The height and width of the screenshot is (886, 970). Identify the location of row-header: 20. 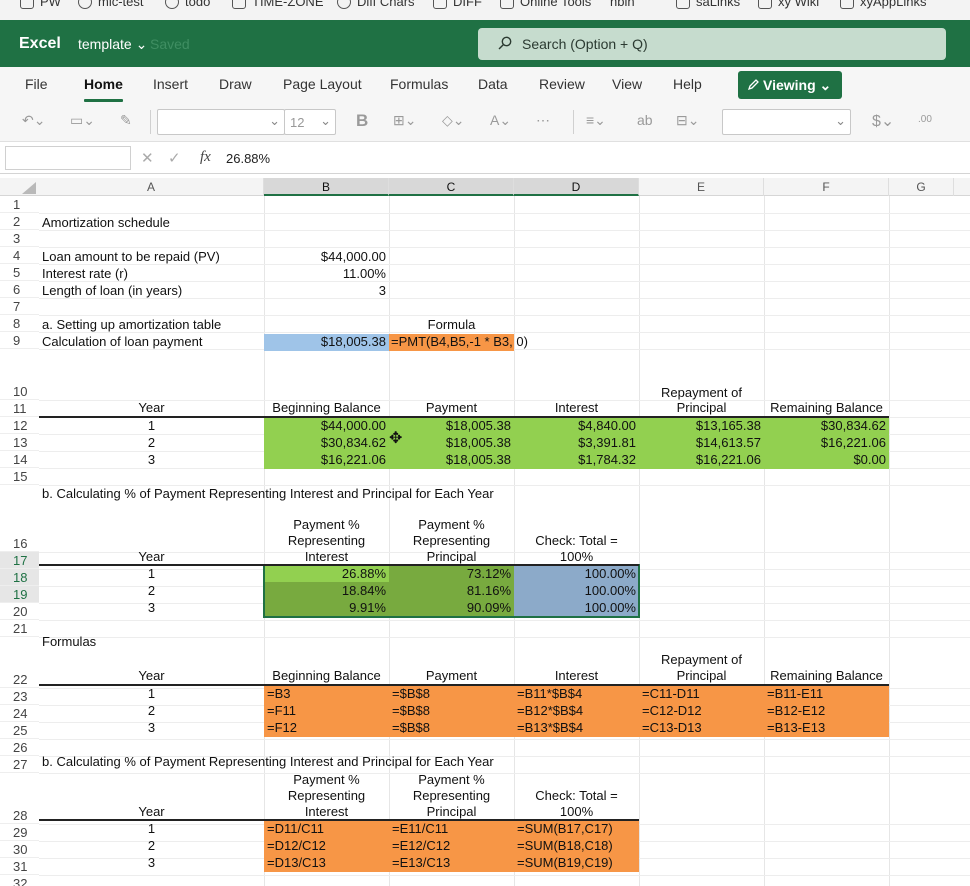
(19, 611).